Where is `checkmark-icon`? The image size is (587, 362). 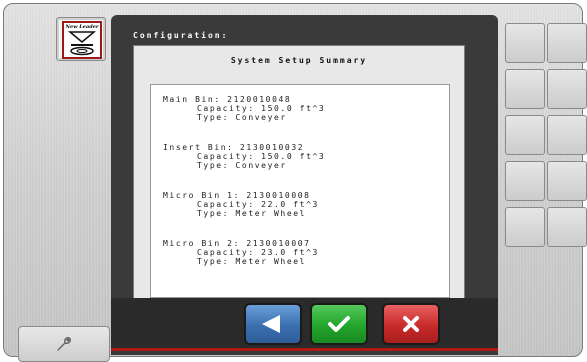 checkmark-icon is located at coordinates (339, 324).